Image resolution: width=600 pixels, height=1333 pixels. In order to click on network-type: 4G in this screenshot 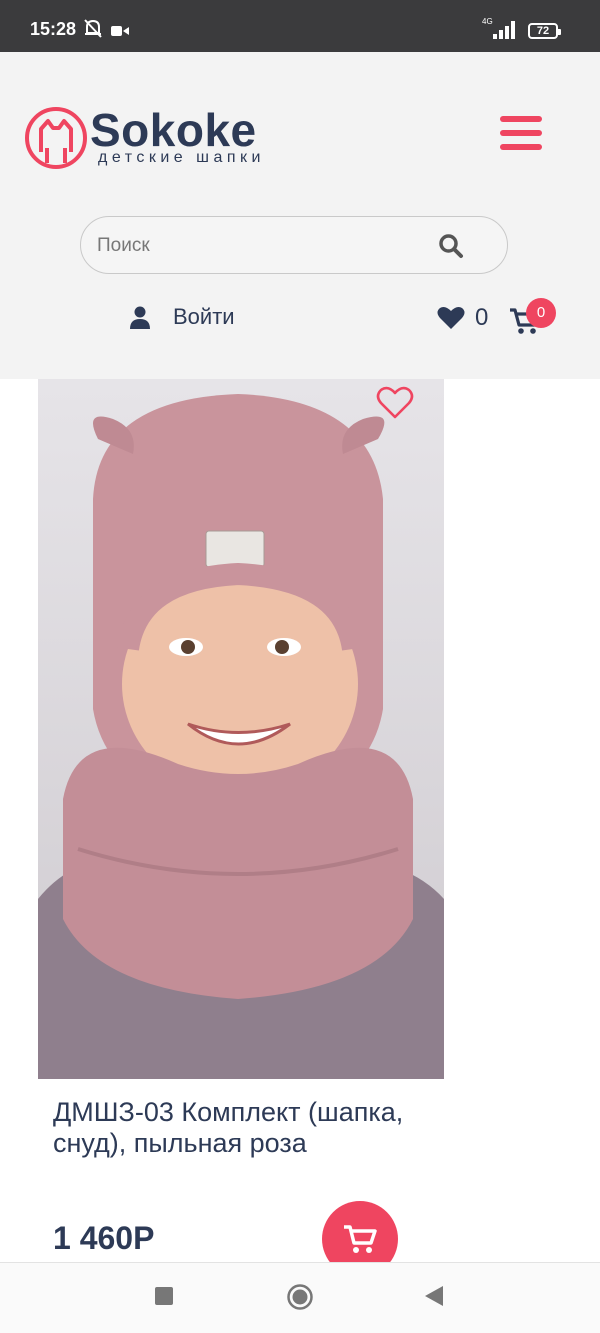, I will do `click(487, 21)`.